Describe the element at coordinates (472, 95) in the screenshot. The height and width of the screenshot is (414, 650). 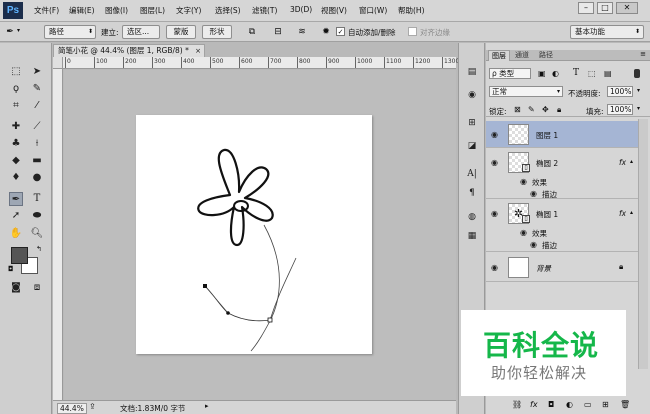
I see `info-panel-icon: ◉` at that location.